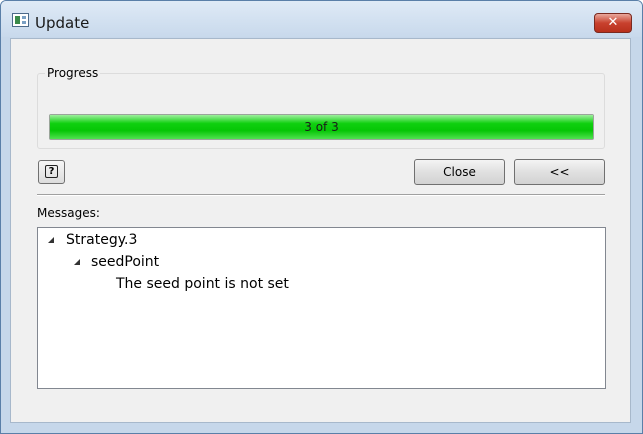  Describe the element at coordinates (20, 20) in the screenshot. I see `app-window-icon` at that location.